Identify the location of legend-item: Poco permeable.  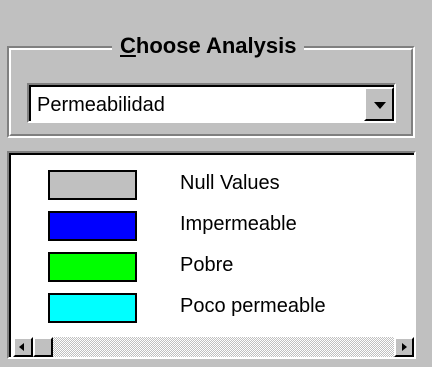
(201, 307).